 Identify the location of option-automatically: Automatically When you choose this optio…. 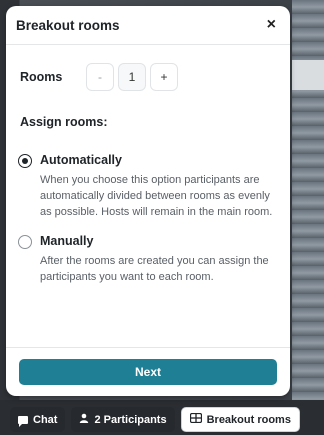
(149, 186).